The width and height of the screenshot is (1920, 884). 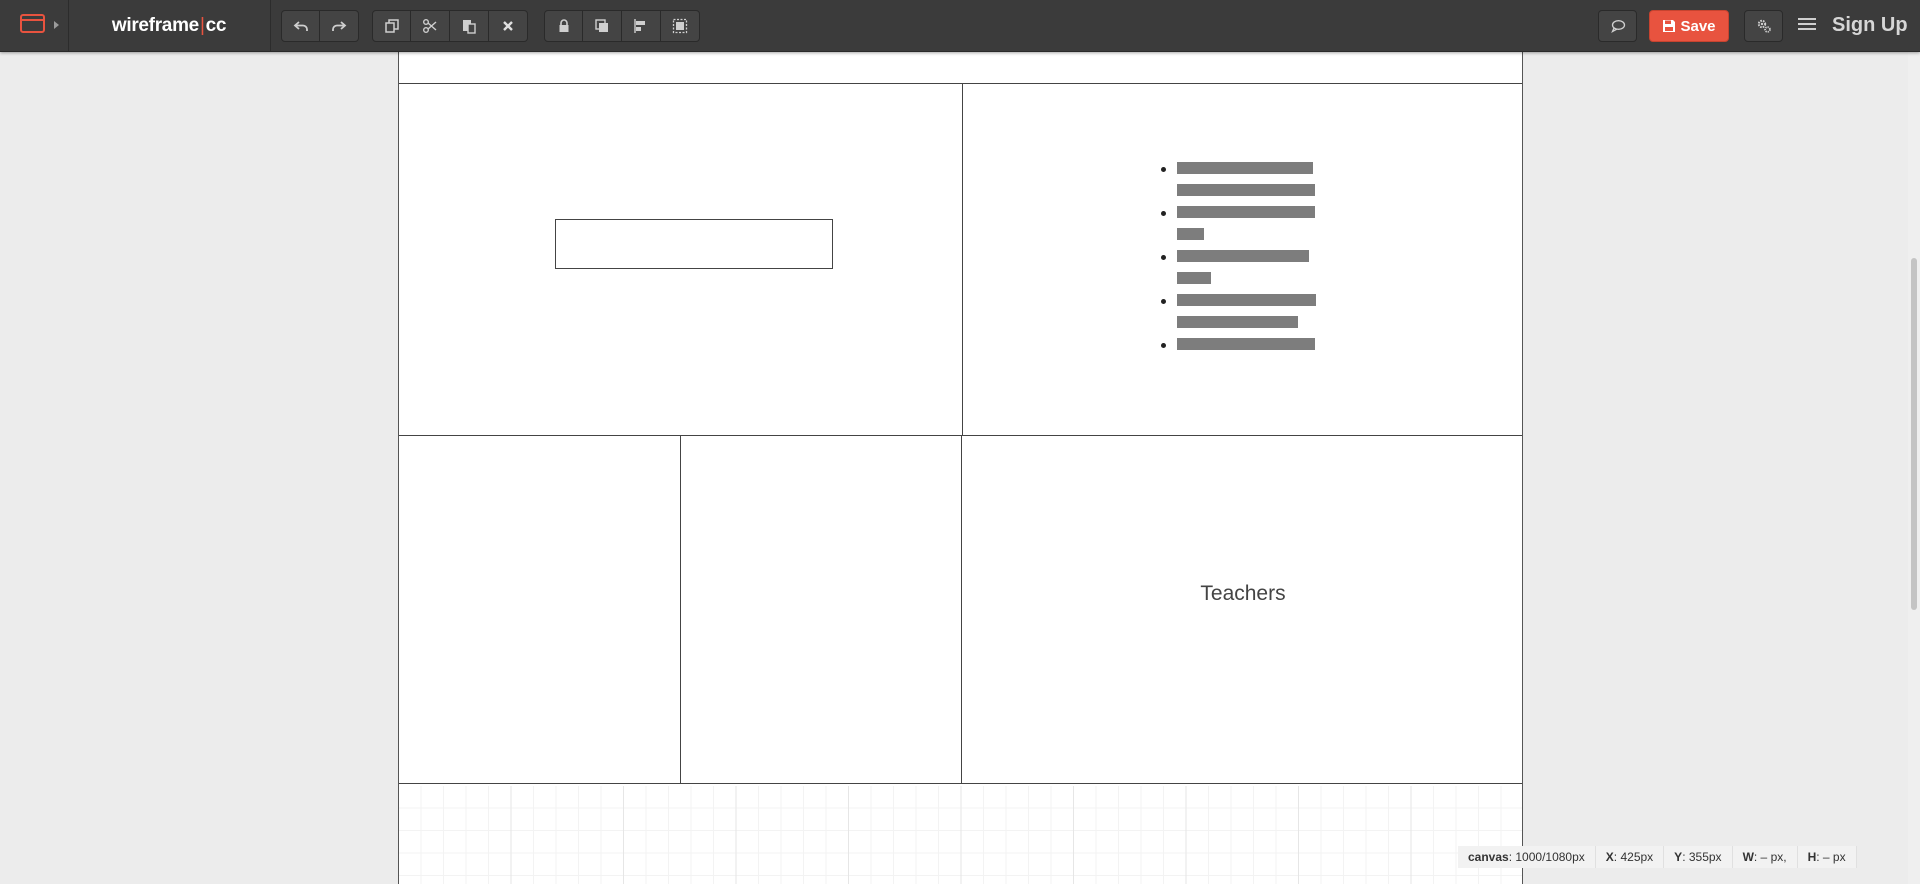 I want to click on sign-up-link: Sign Up, so click(x=1870, y=25).